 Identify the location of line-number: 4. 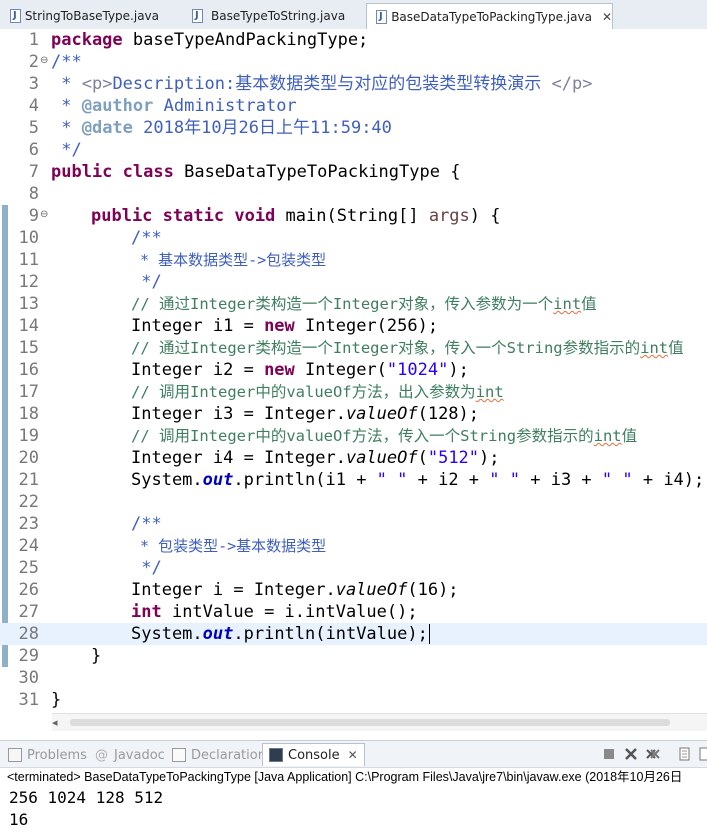
(33, 106).